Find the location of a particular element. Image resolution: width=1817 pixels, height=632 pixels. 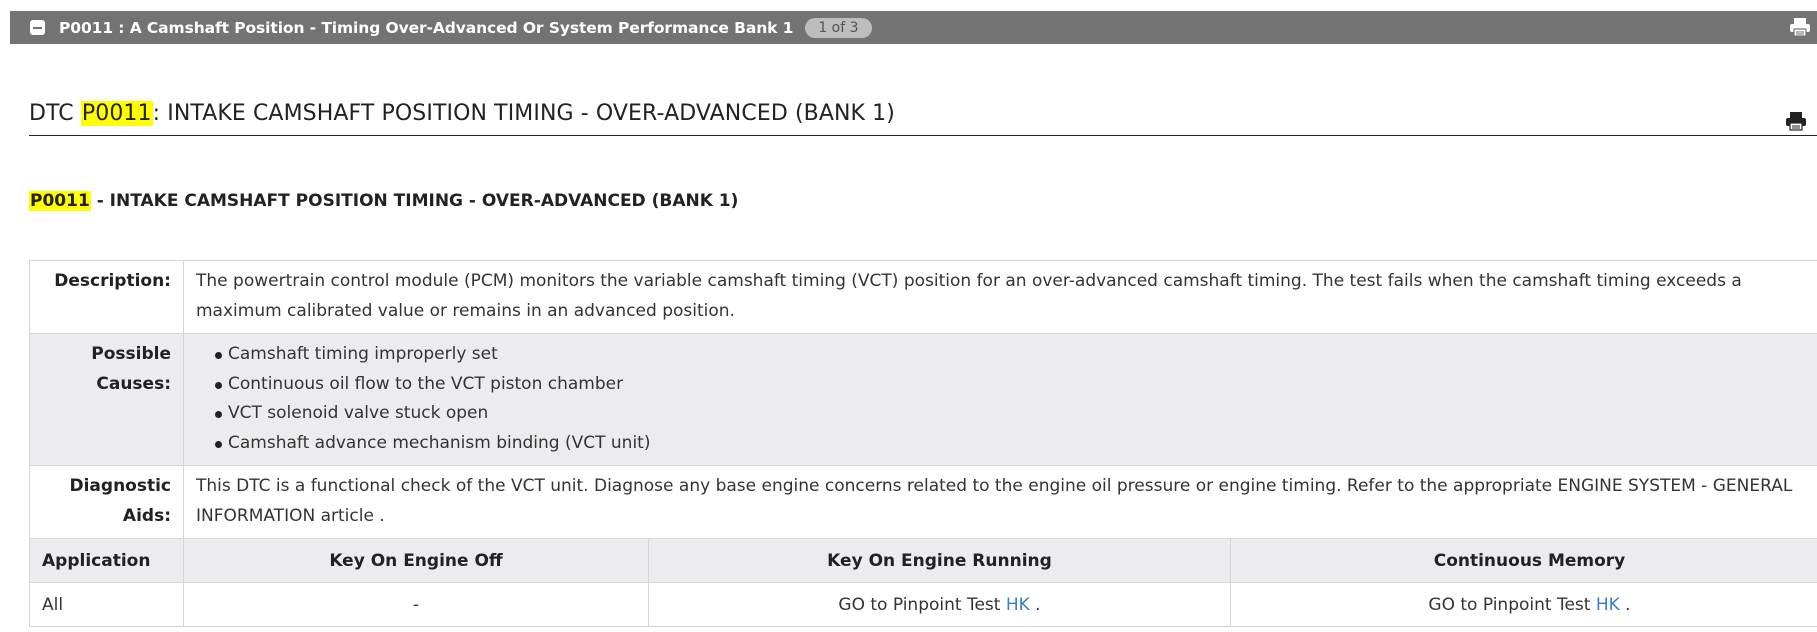

column-header-koer: Key On Engine Running is located at coordinates (939, 560).